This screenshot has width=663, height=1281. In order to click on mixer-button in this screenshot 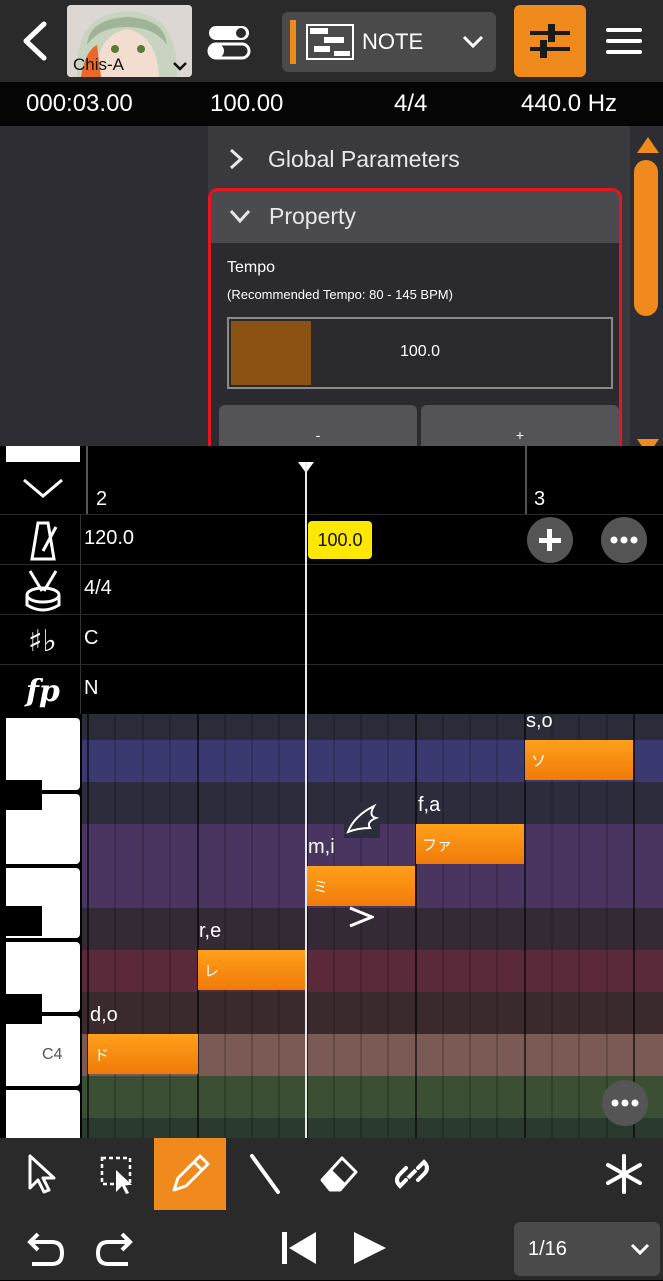, I will do `click(550, 41)`.